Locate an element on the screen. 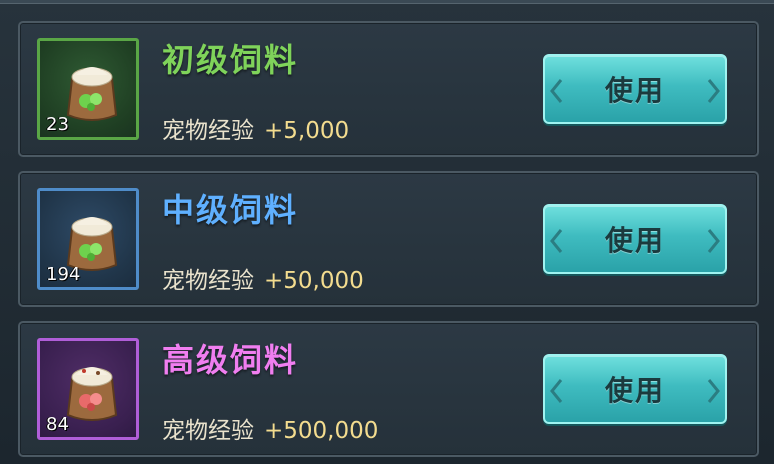 The width and height of the screenshot is (774, 464). item-count: 84 is located at coordinates (57, 424).